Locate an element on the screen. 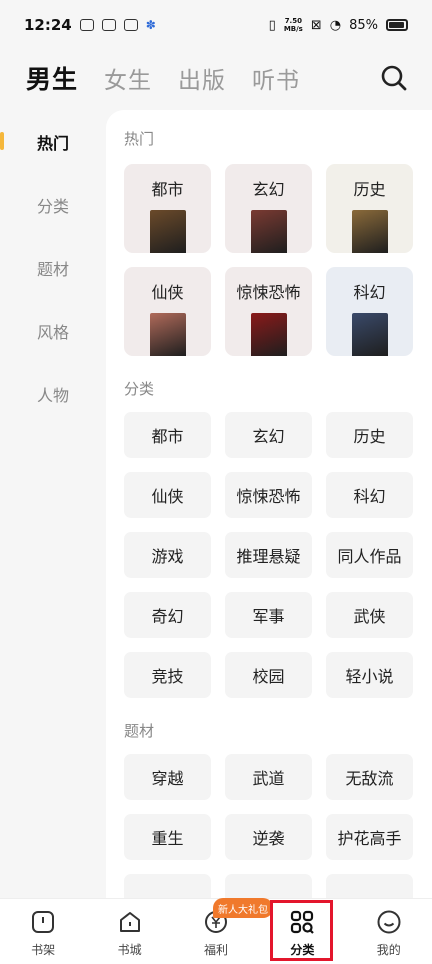 This screenshot has width=432, height=964. category-tag: 校园 is located at coordinates (268, 675).